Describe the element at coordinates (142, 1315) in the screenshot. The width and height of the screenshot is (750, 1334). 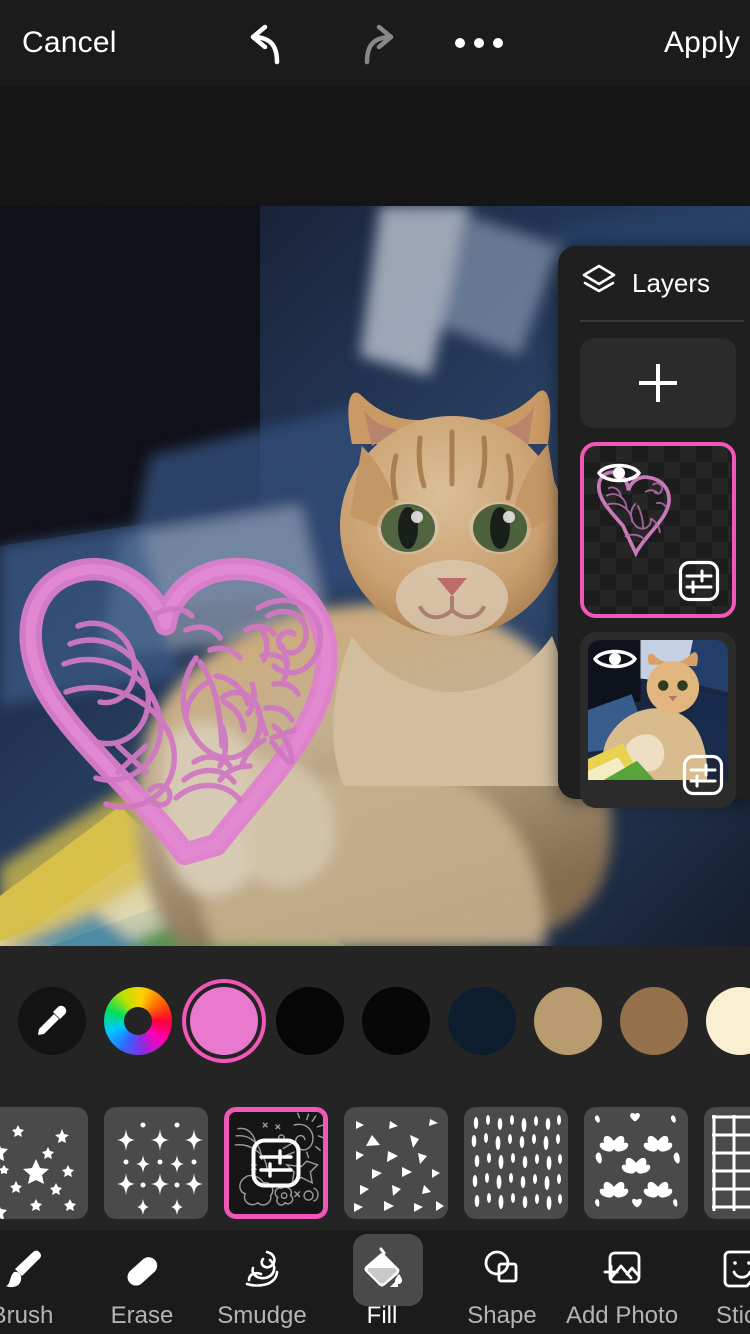
I see `tool-label: Erase` at that location.